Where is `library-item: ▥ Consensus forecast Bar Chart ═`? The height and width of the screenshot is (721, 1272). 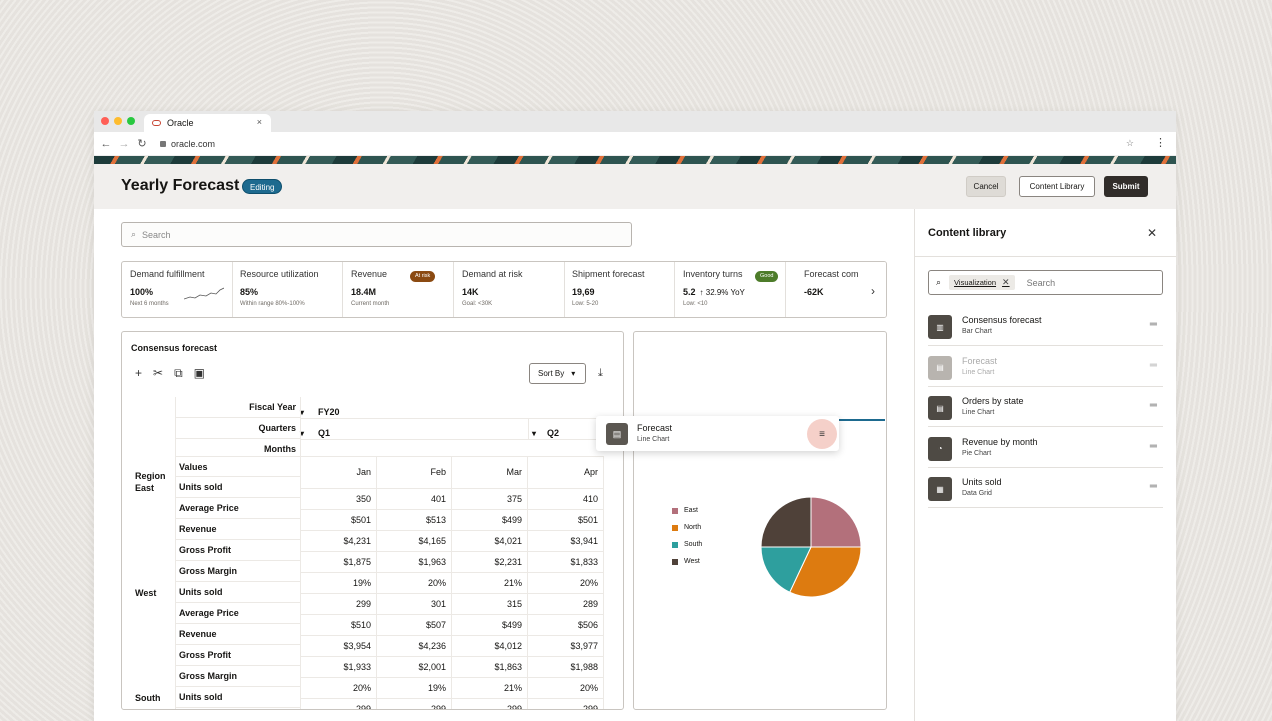
library-item: ▥ Consensus forecast Bar Chart ═ is located at coordinates (1045, 326).